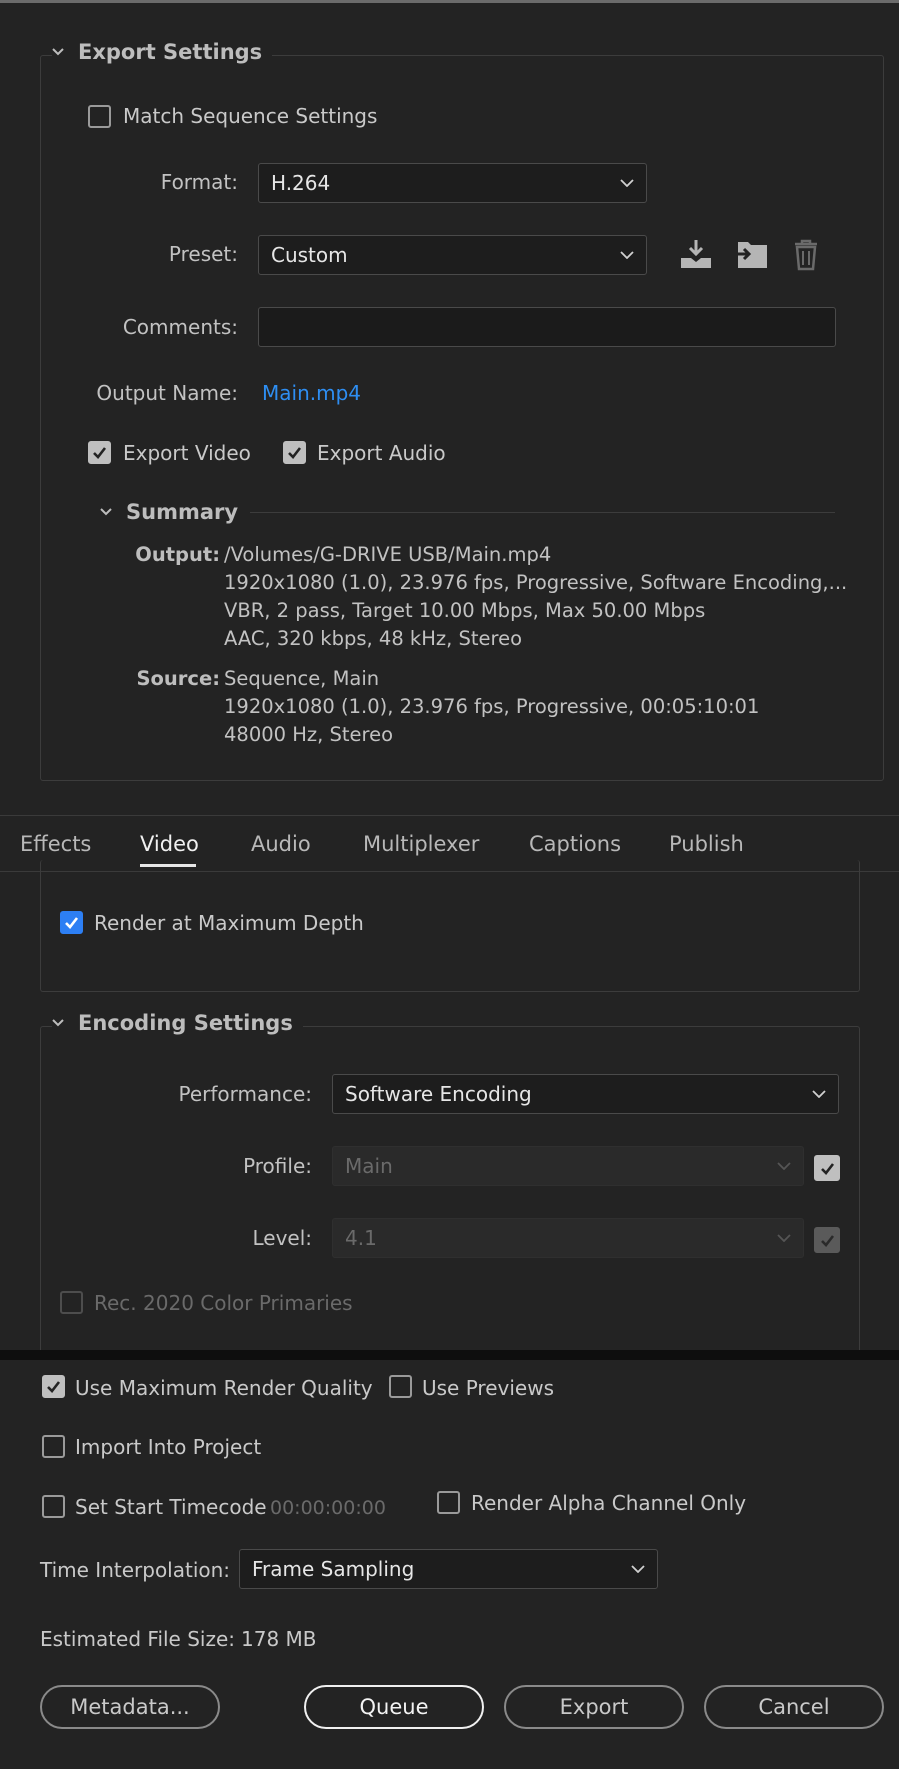 This screenshot has height=1769, width=899. What do you see at coordinates (187, 453) in the screenshot?
I see `export-video-label: Export Video` at bounding box center [187, 453].